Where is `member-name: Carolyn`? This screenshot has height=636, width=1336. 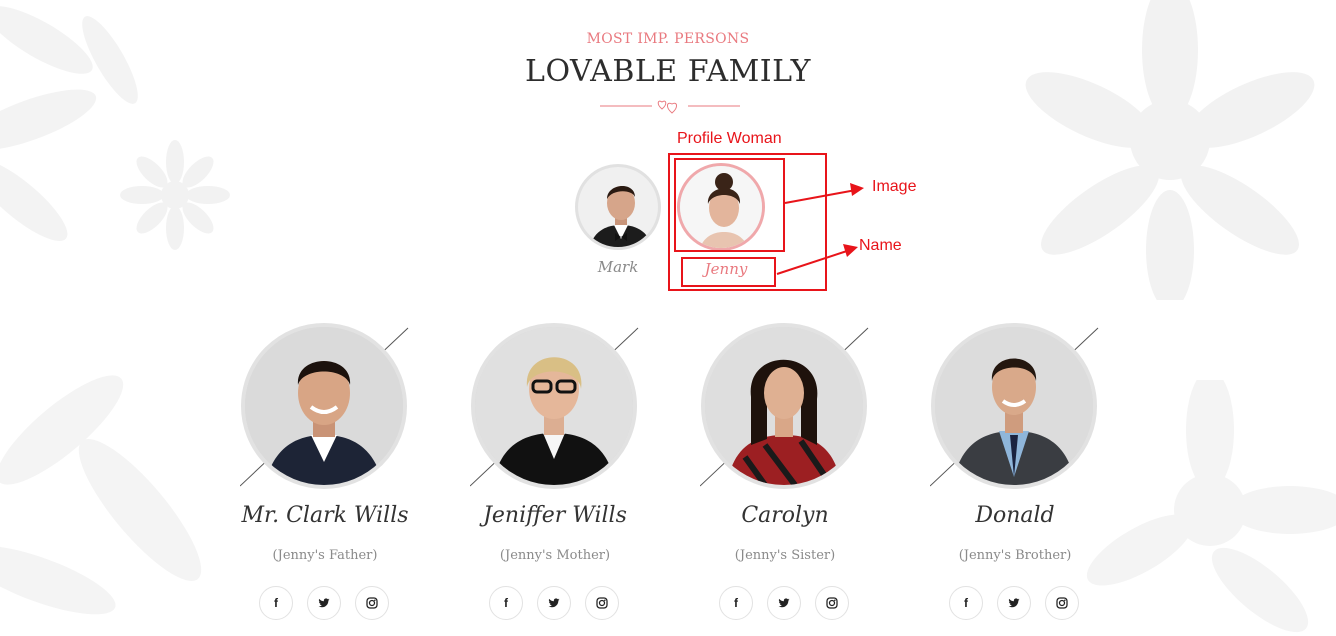
member-name: Carolyn is located at coordinates (785, 515).